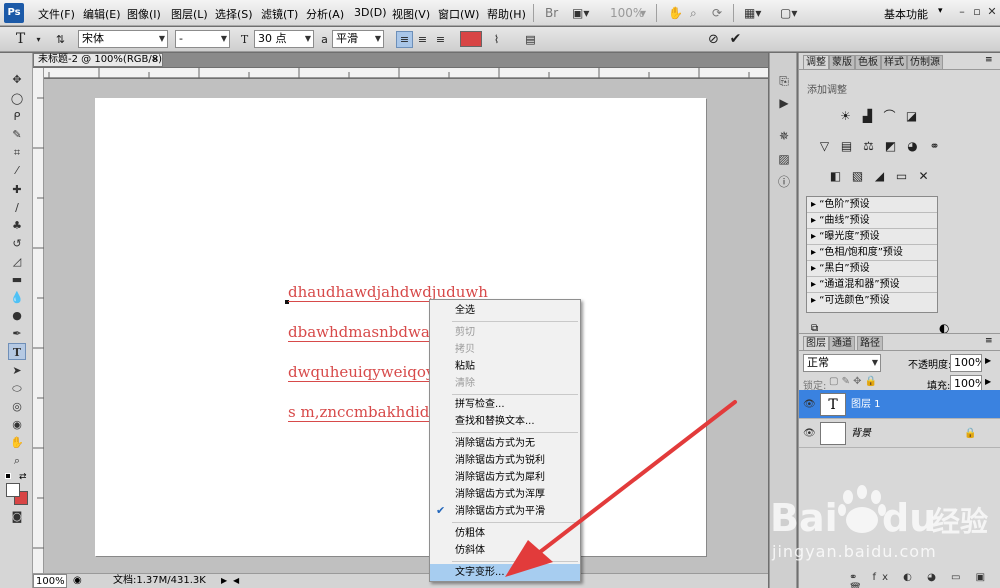 The height and width of the screenshot is (588, 1000). What do you see at coordinates (992, 12) in the screenshot?
I see `close-button: ✕` at bounding box center [992, 12].